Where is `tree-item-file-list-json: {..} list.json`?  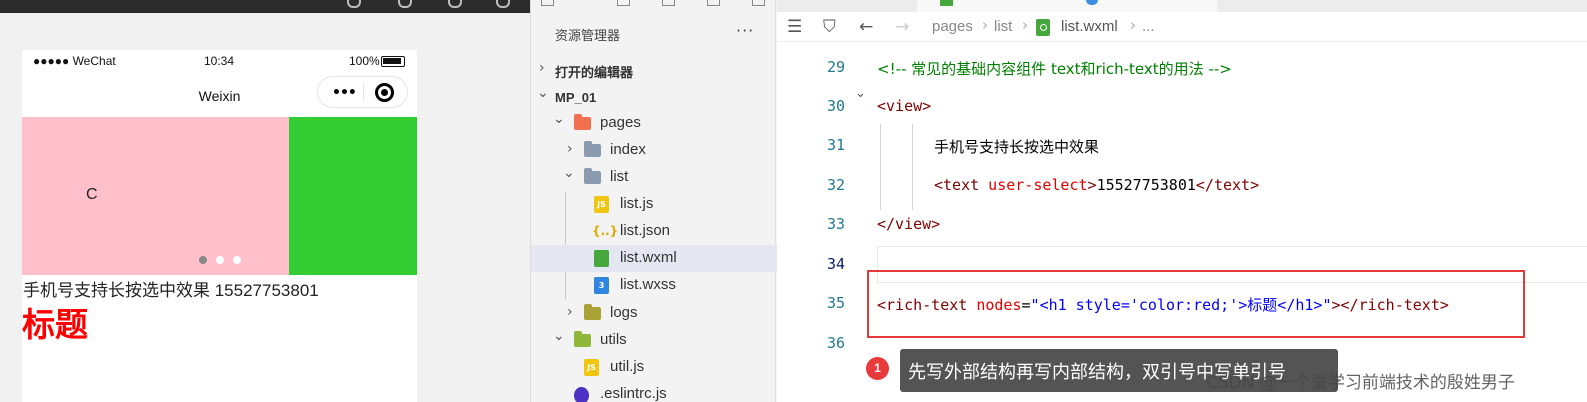 tree-item-file-list-json: {..} list.json is located at coordinates (654, 231).